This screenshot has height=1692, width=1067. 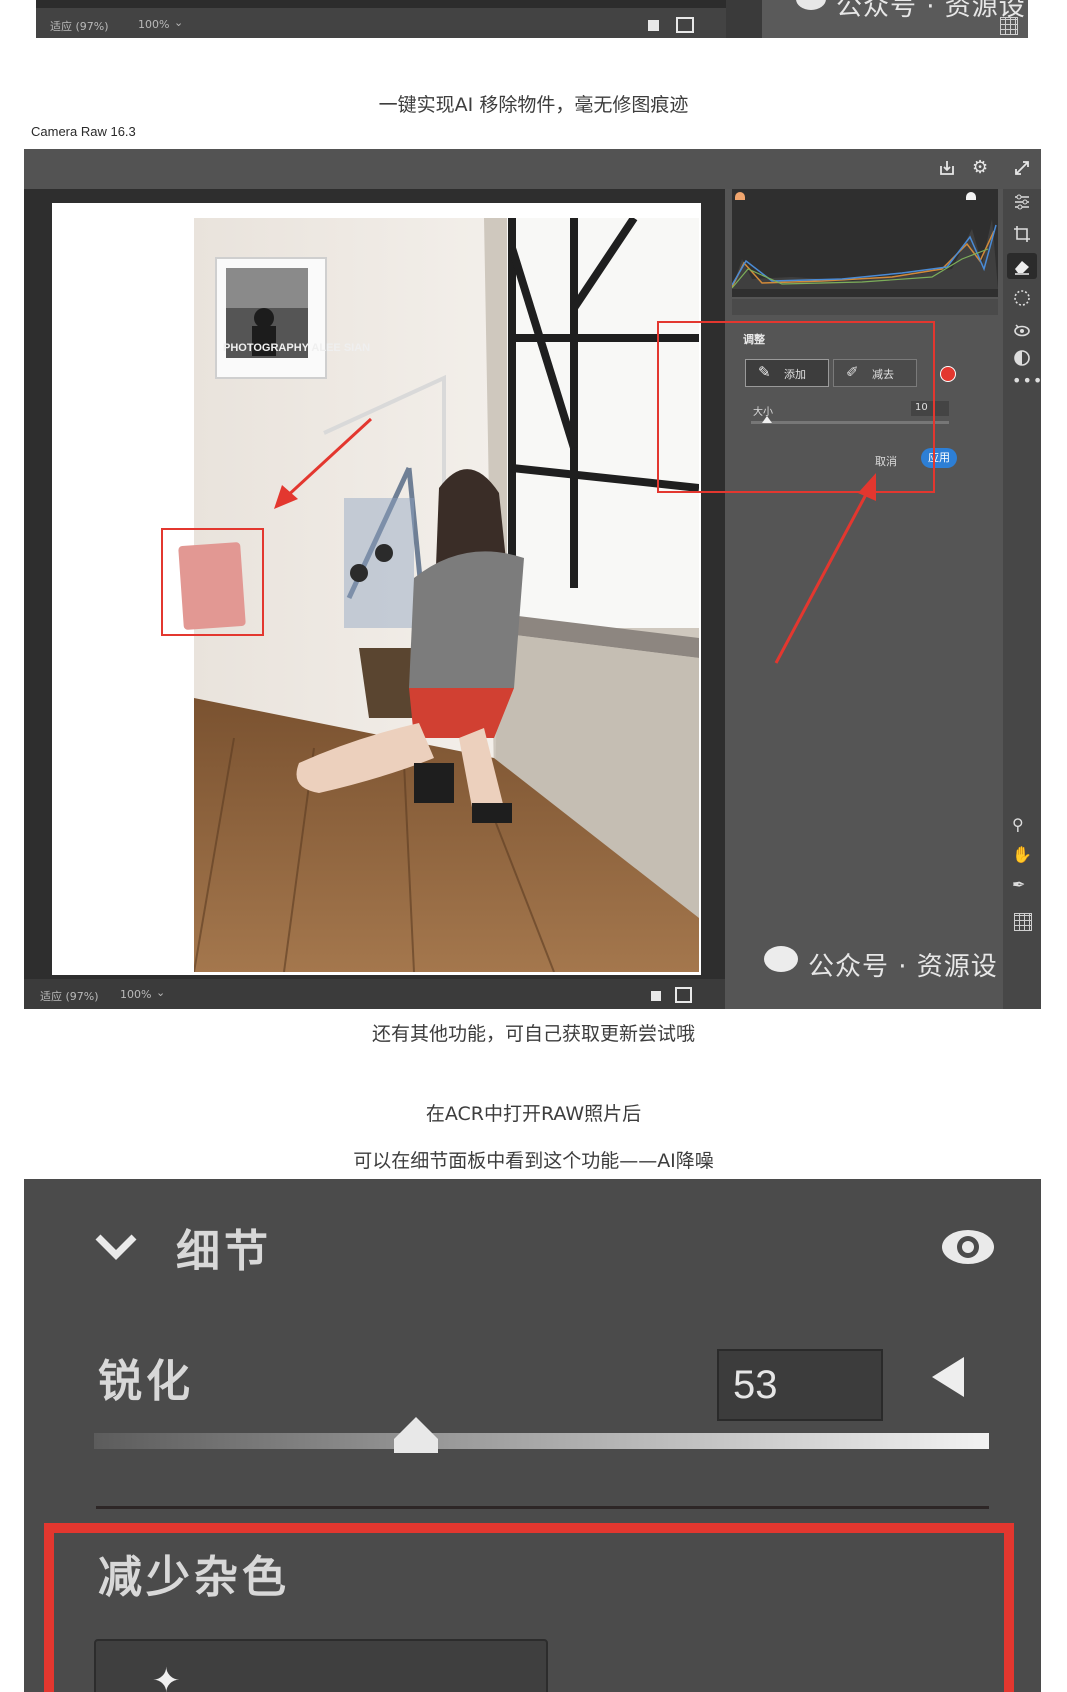 I want to click on tool-strip: ••• ⚲ ✋ ✒, so click(x=1023, y=599).